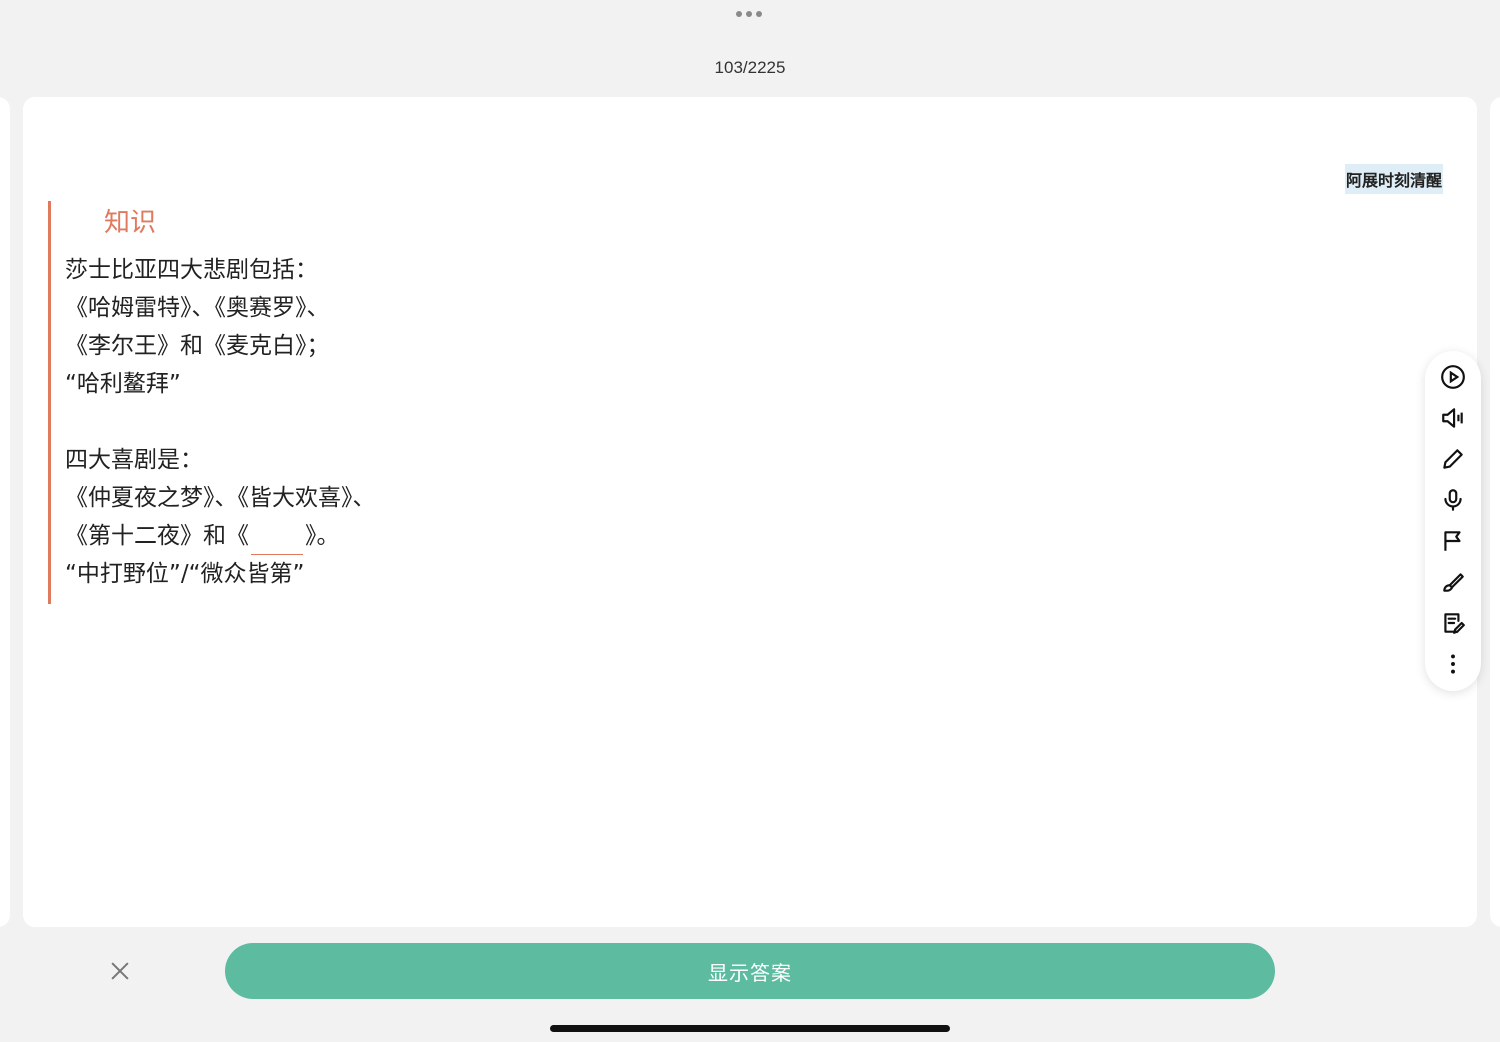 This screenshot has height=1042, width=1500. I want to click on text-line: 《李尔王》和《麦克白》；, so click(197, 346).